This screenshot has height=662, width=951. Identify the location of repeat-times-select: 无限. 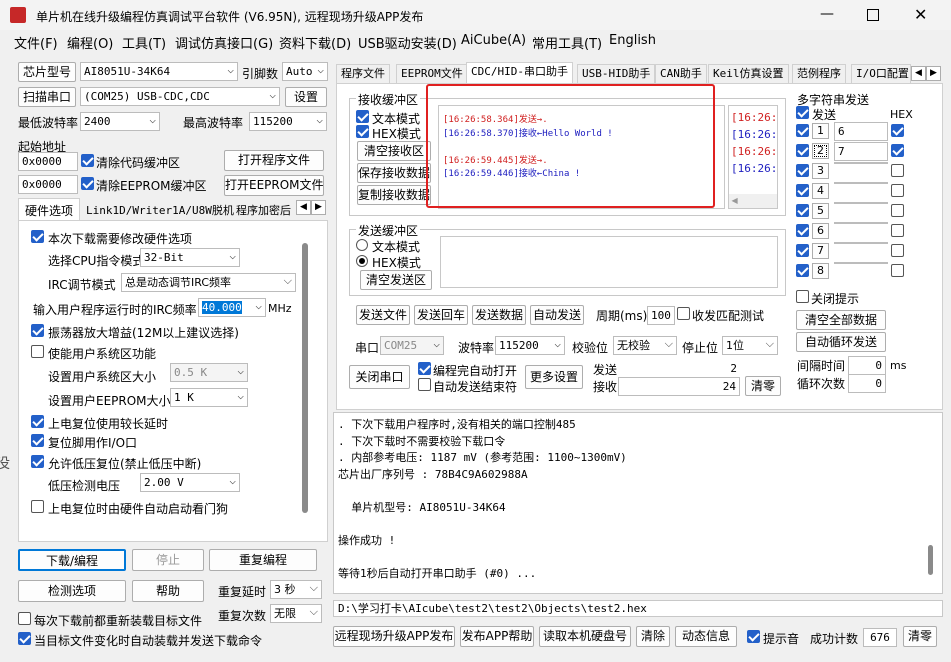
(296, 613).